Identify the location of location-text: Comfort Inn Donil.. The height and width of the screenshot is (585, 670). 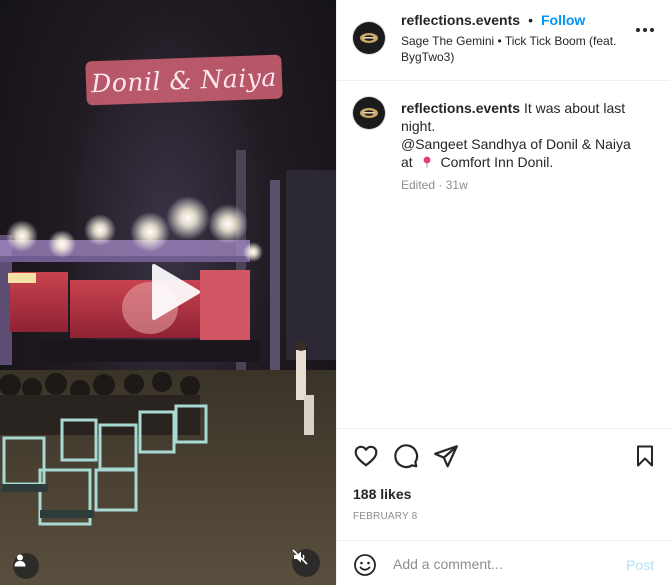
(497, 162).